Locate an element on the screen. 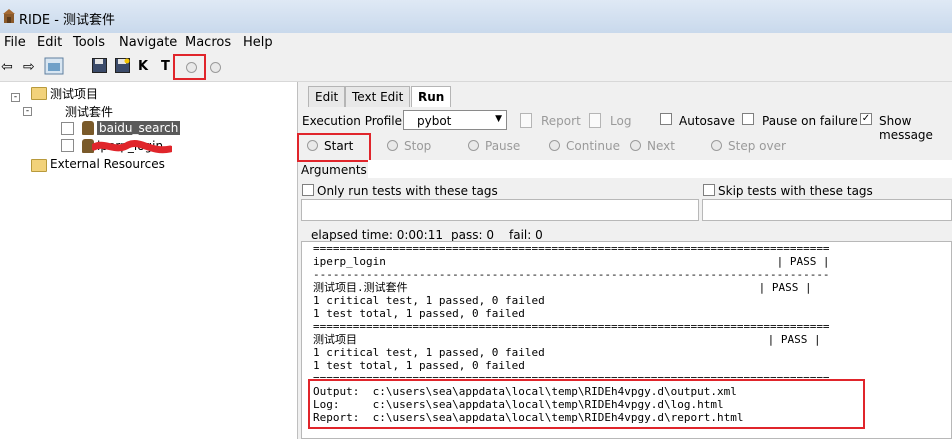  autosave-checkbox is located at coordinates (666, 119).